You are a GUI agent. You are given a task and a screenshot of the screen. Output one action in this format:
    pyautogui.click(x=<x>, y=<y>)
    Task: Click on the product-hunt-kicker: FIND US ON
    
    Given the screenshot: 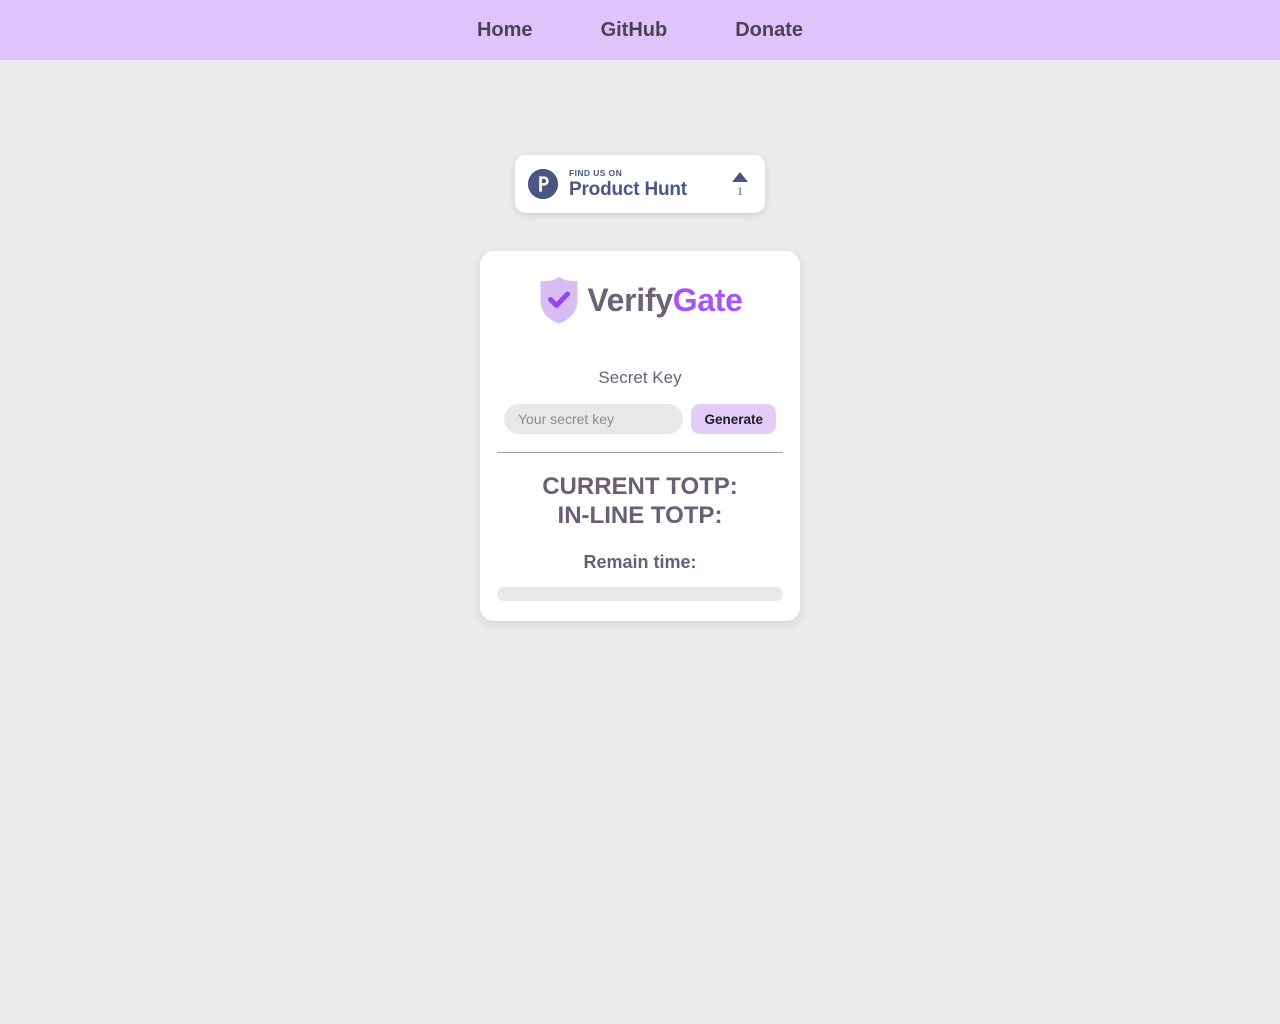 What is the action you would take?
    pyautogui.click(x=596, y=172)
    